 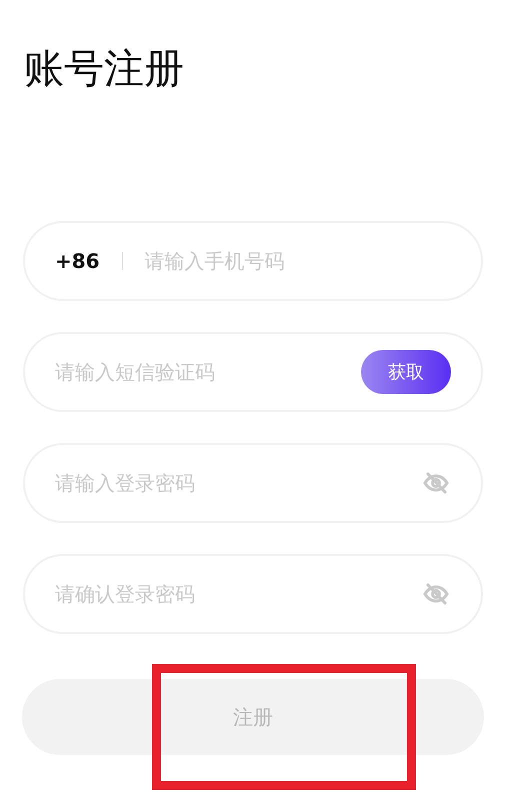 What do you see at coordinates (104, 69) in the screenshot?
I see `page-title: 账号注册` at bounding box center [104, 69].